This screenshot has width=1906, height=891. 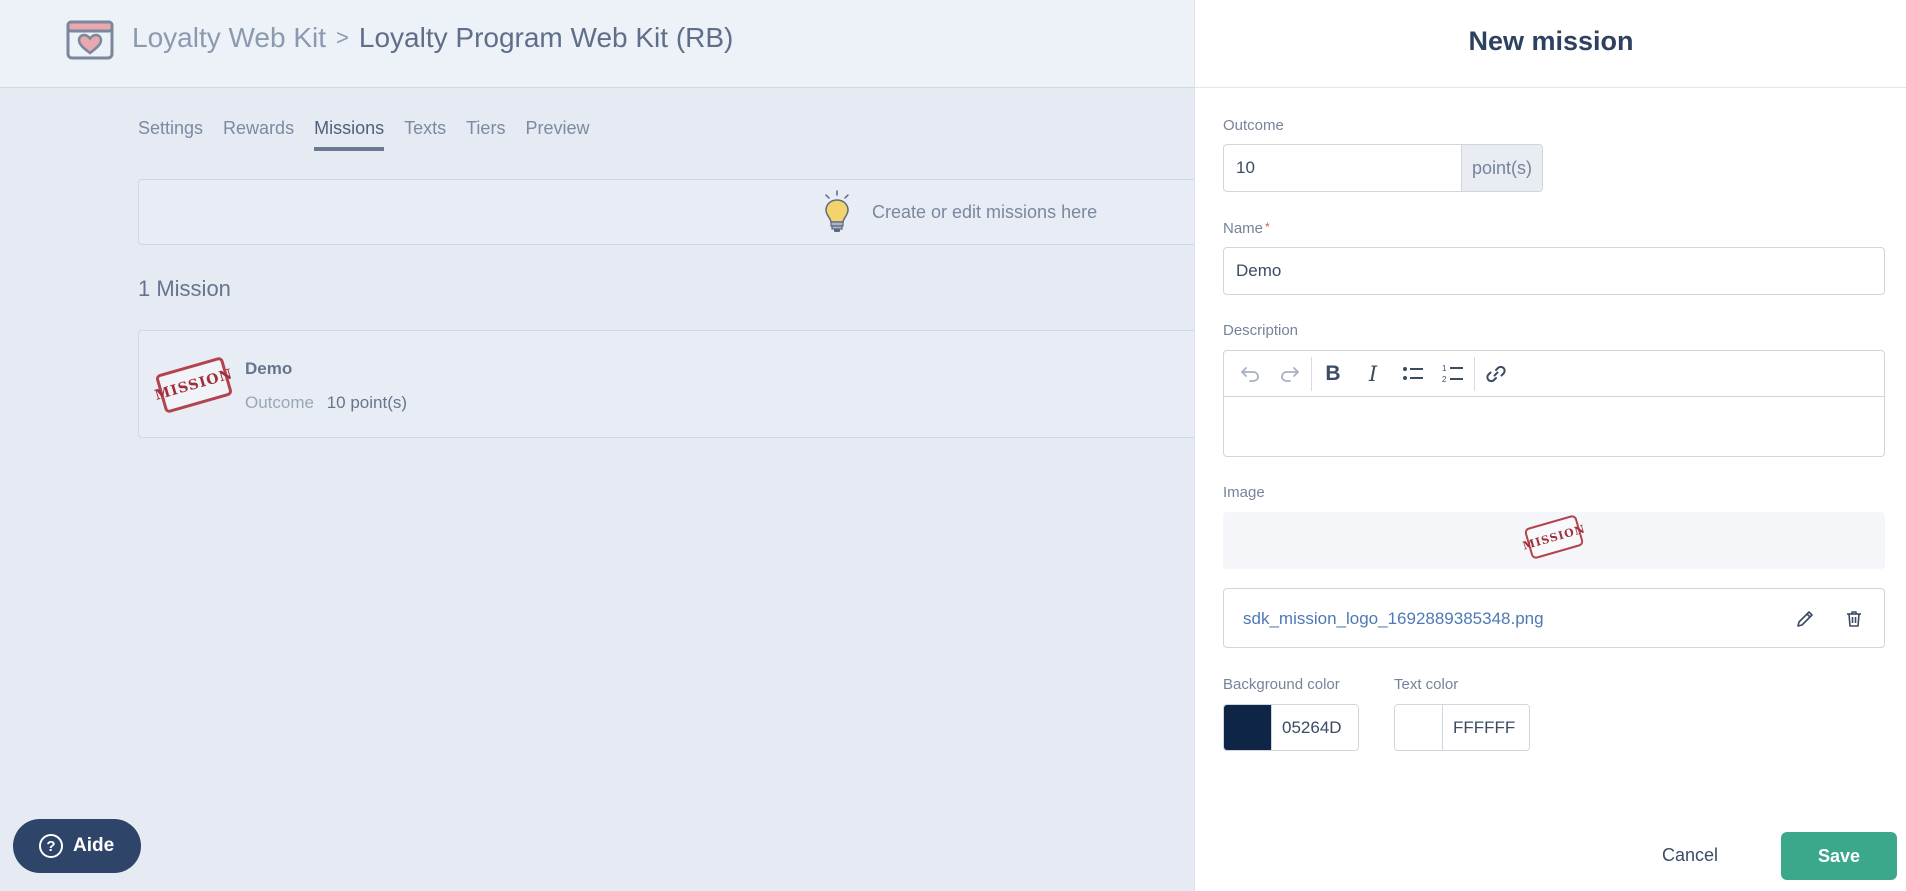 I want to click on bullet-list-icon, so click(x=1413, y=374).